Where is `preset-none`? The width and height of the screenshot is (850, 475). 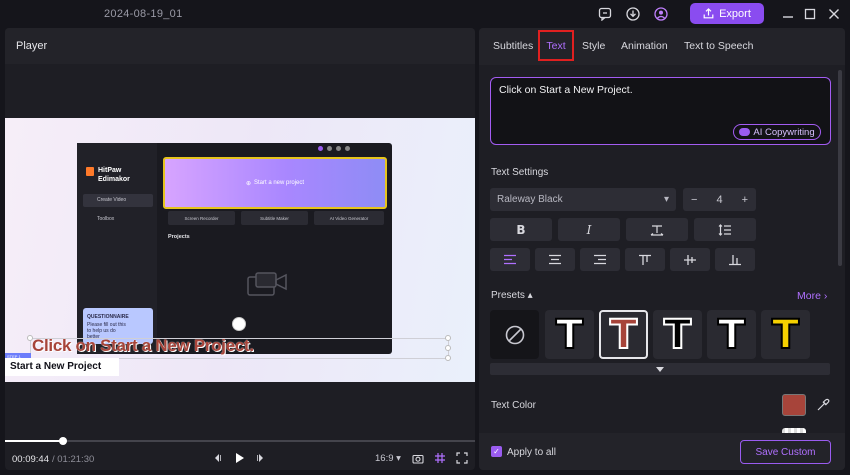
preset-none is located at coordinates (514, 334).